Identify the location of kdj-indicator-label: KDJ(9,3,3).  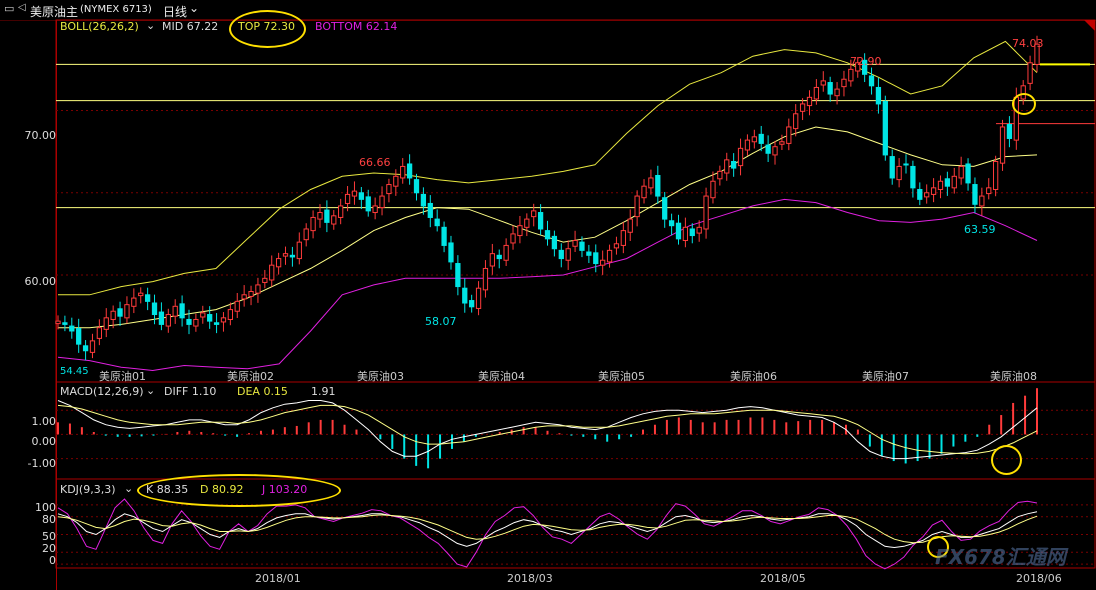
(88, 489).